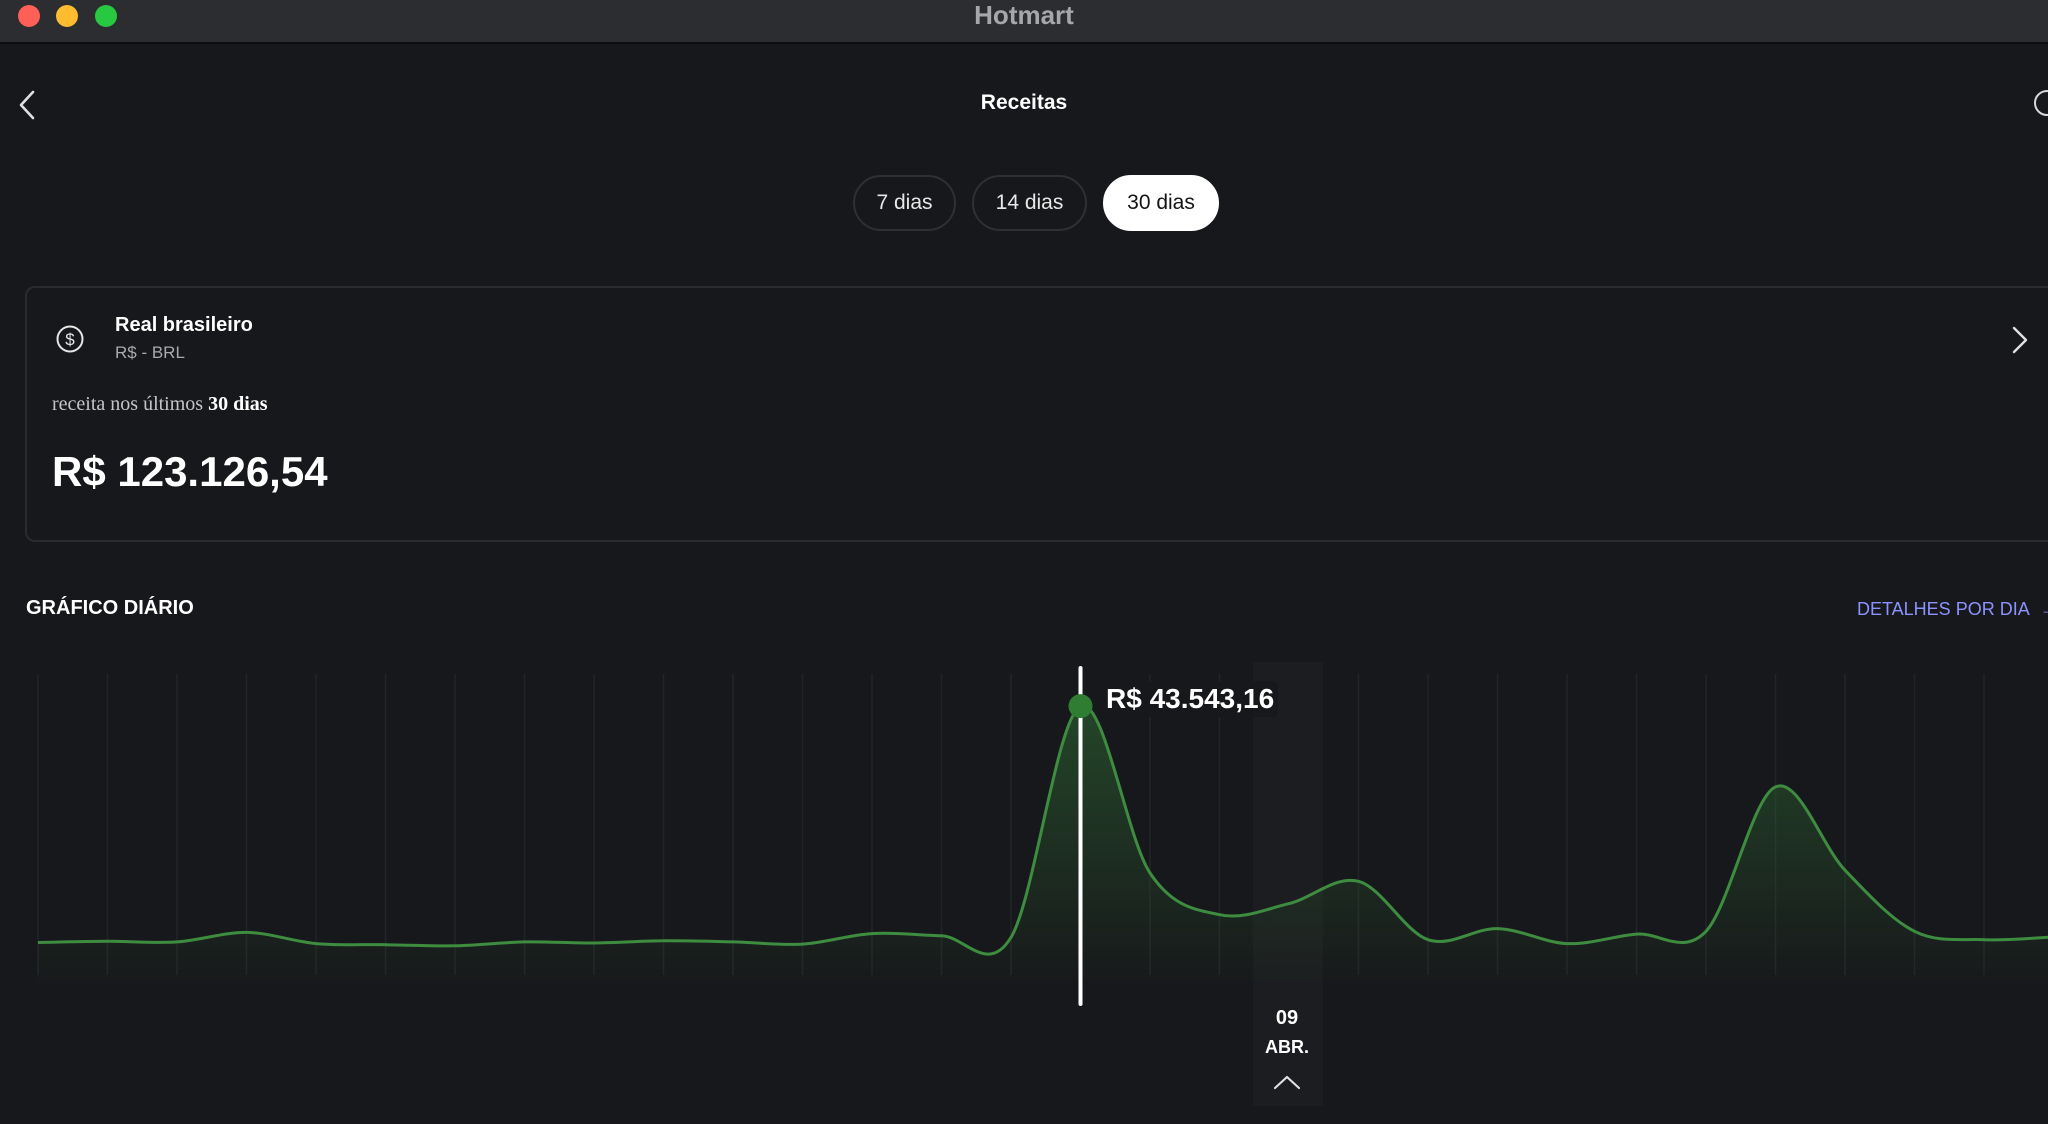 Image resolution: width=2048 pixels, height=1124 pixels. What do you see at coordinates (190, 471) in the screenshot?
I see `revenue-total: R$ 123.126,54` at bounding box center [190, 471].